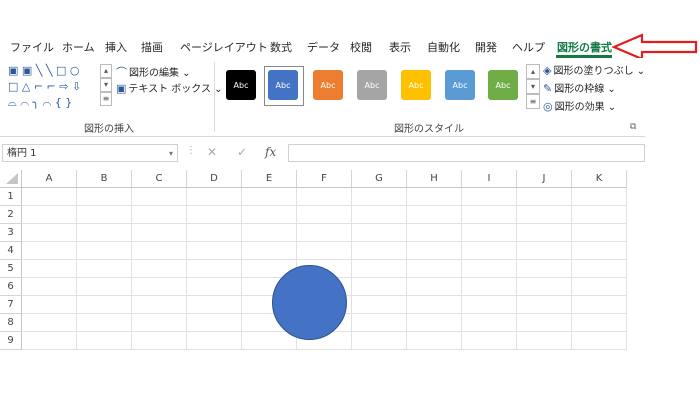 This screenshot has width=700, height=394. Describe the element at coordinates (379, 179) in the screenshot. I see `column-header: G` at that location.